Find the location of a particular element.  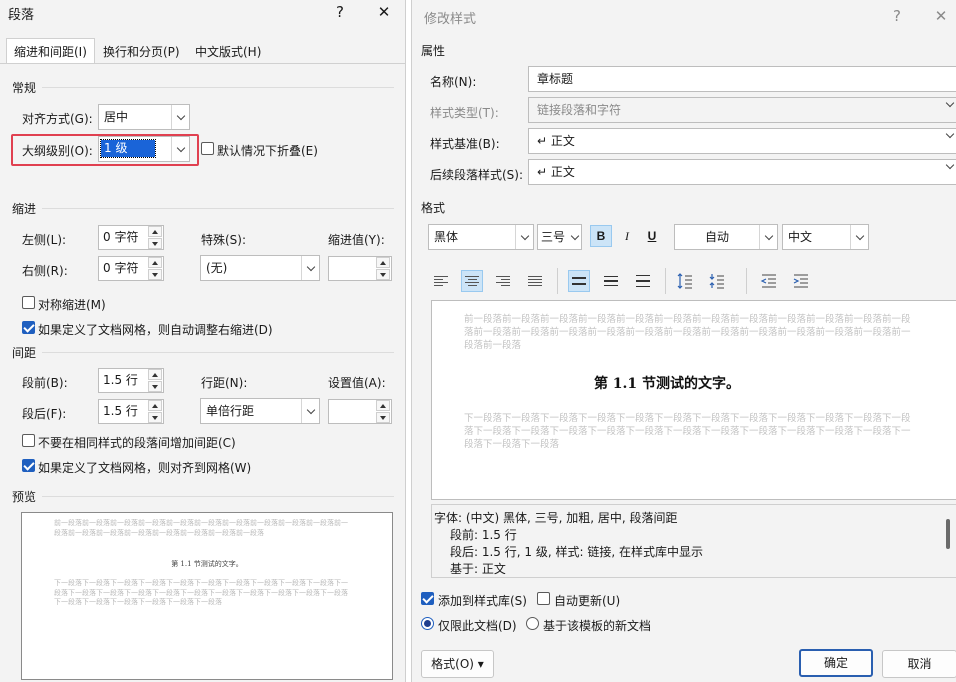

space-after-spinner: 1.5 行 is located at coordinates (131, 411).